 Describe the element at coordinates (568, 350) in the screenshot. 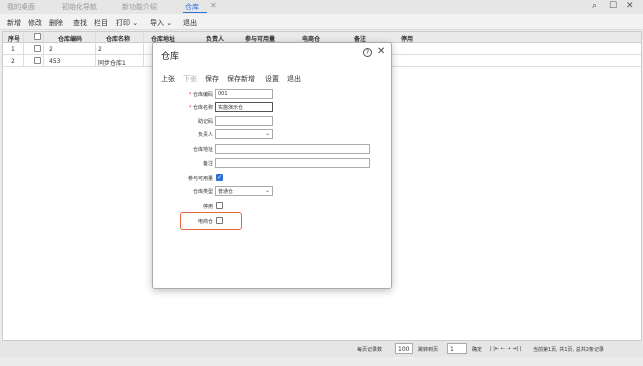

I see `page-info: 当前第1页, 共1页, 总共2条记录` at that location.